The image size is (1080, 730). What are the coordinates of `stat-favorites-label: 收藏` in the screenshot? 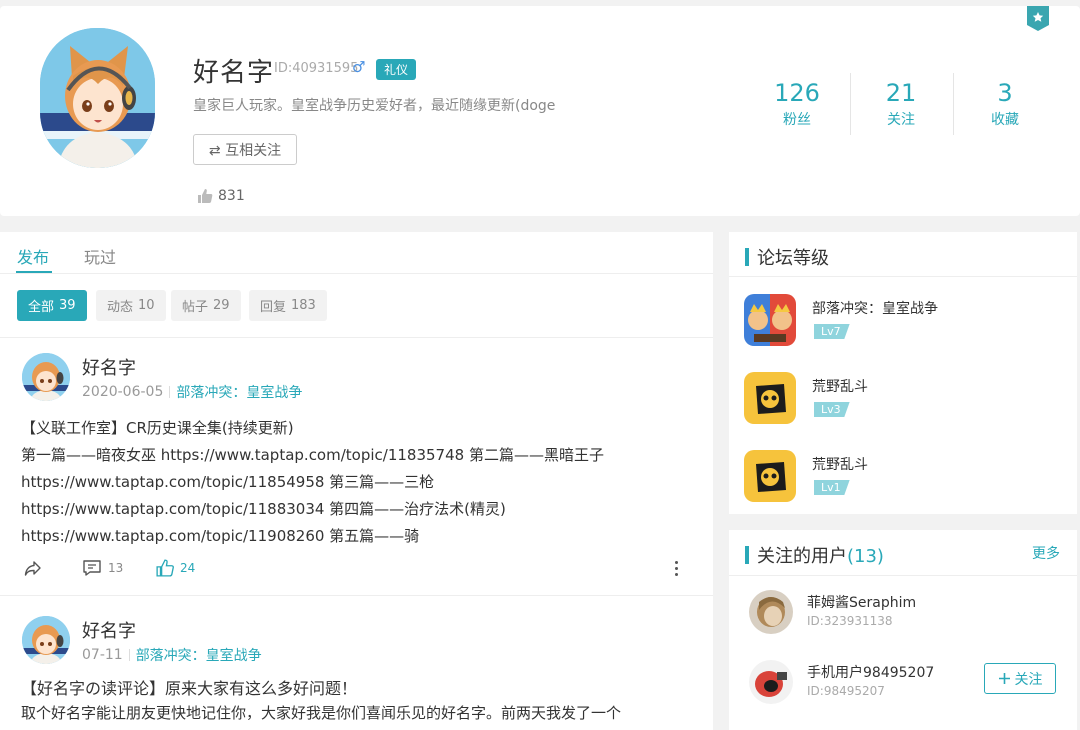 It's located at (1005, 120).